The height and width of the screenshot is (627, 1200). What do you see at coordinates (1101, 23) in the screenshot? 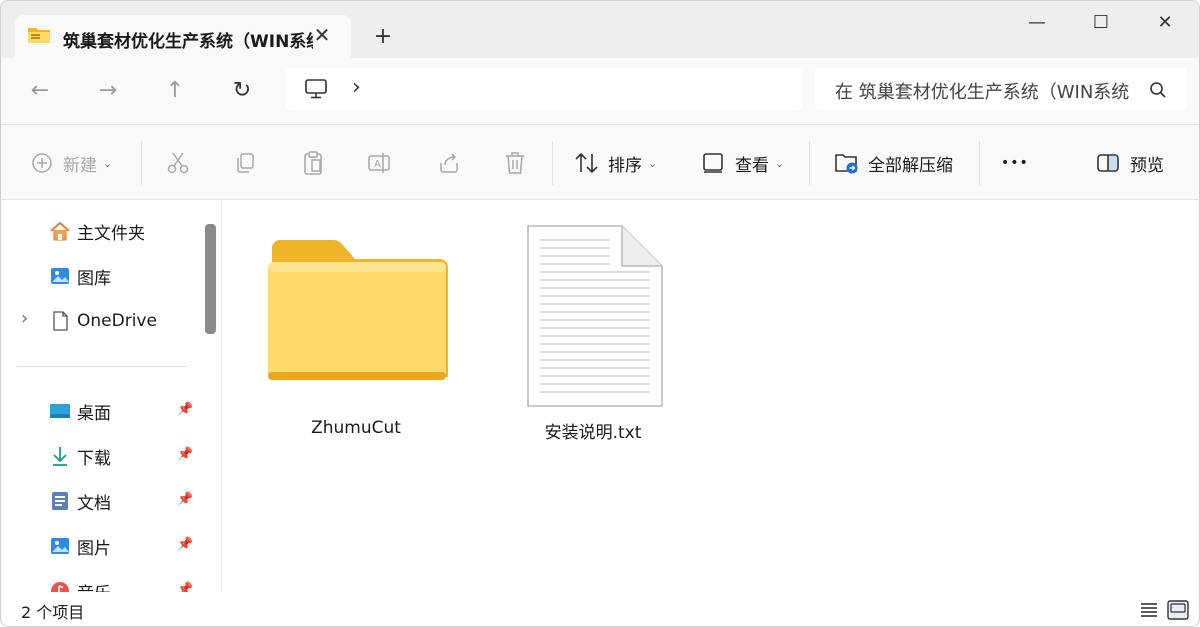
I see `maximize-button: ☐` at bounding box center [1101, 23].